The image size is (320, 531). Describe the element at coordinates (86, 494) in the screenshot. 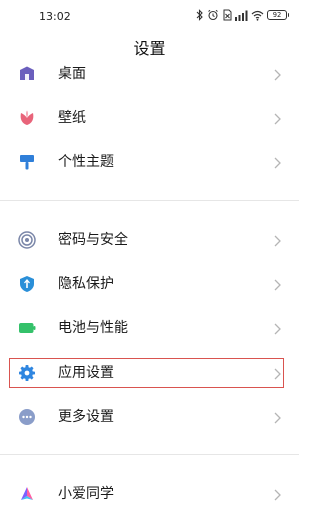

I see `settings-item-label: 小爱同学` at that location.